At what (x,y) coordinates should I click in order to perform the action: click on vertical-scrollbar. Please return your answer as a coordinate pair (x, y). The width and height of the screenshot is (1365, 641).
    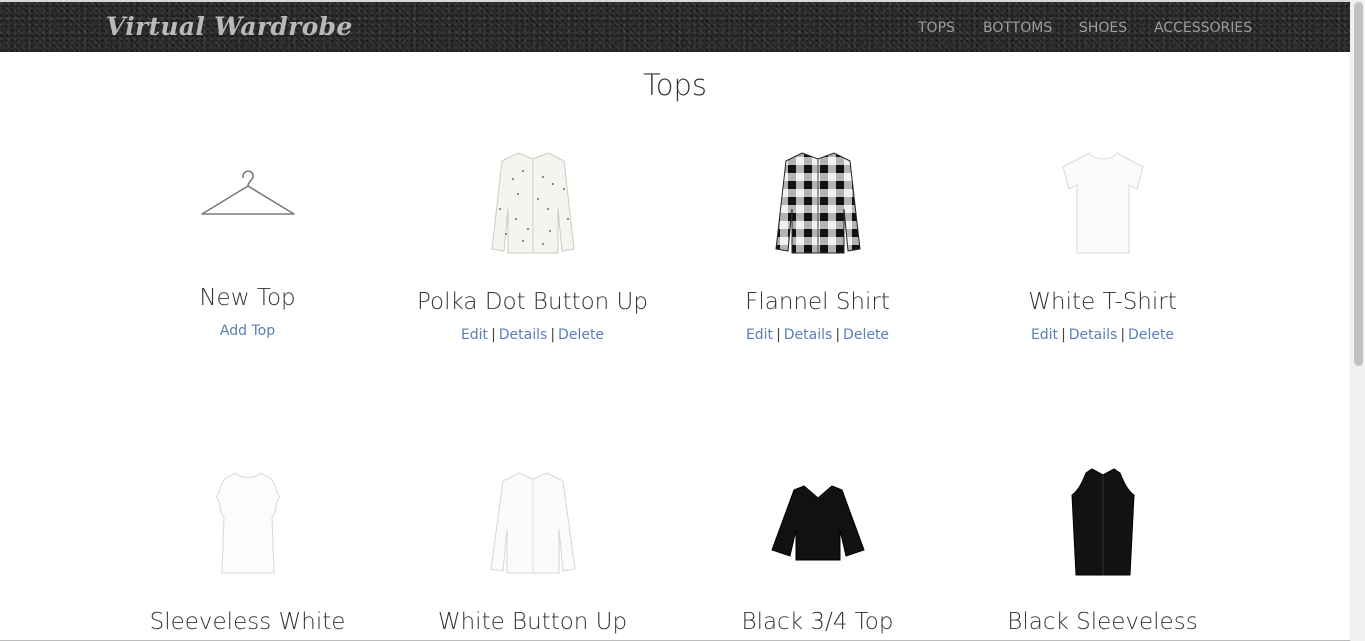
    Looking at the image, I should click on (1357, 320).